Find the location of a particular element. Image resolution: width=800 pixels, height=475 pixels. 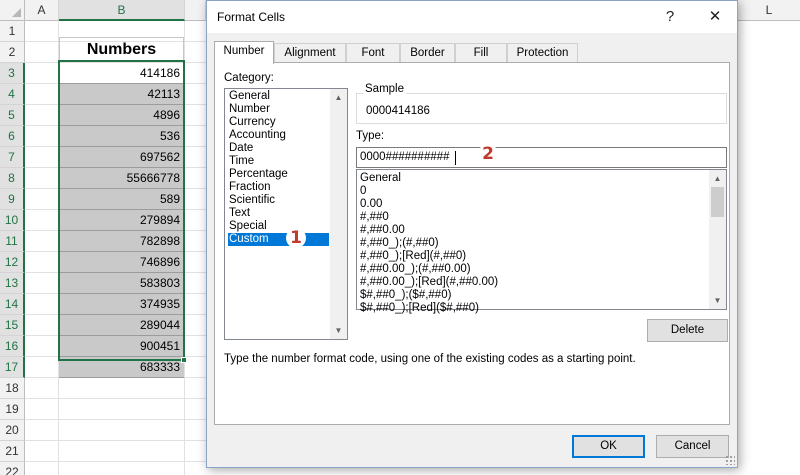

dialog-title: Format Cells is located at coordinates (251, 17).